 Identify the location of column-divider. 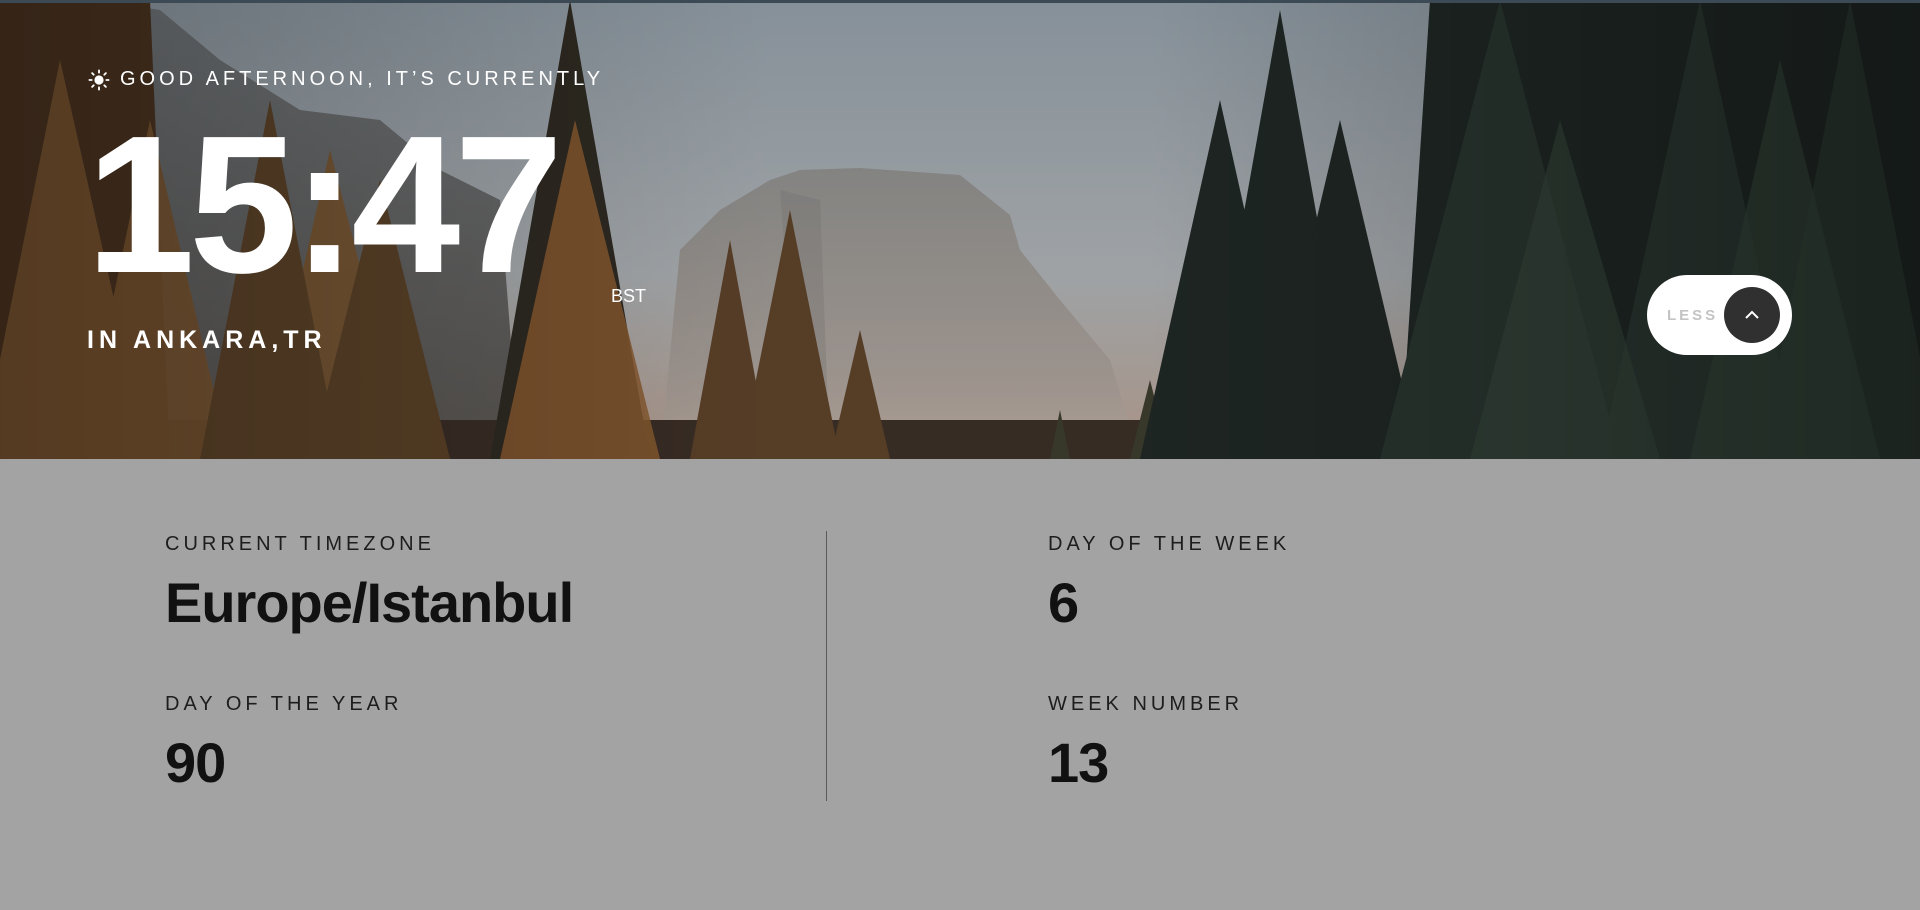
(826, 666).